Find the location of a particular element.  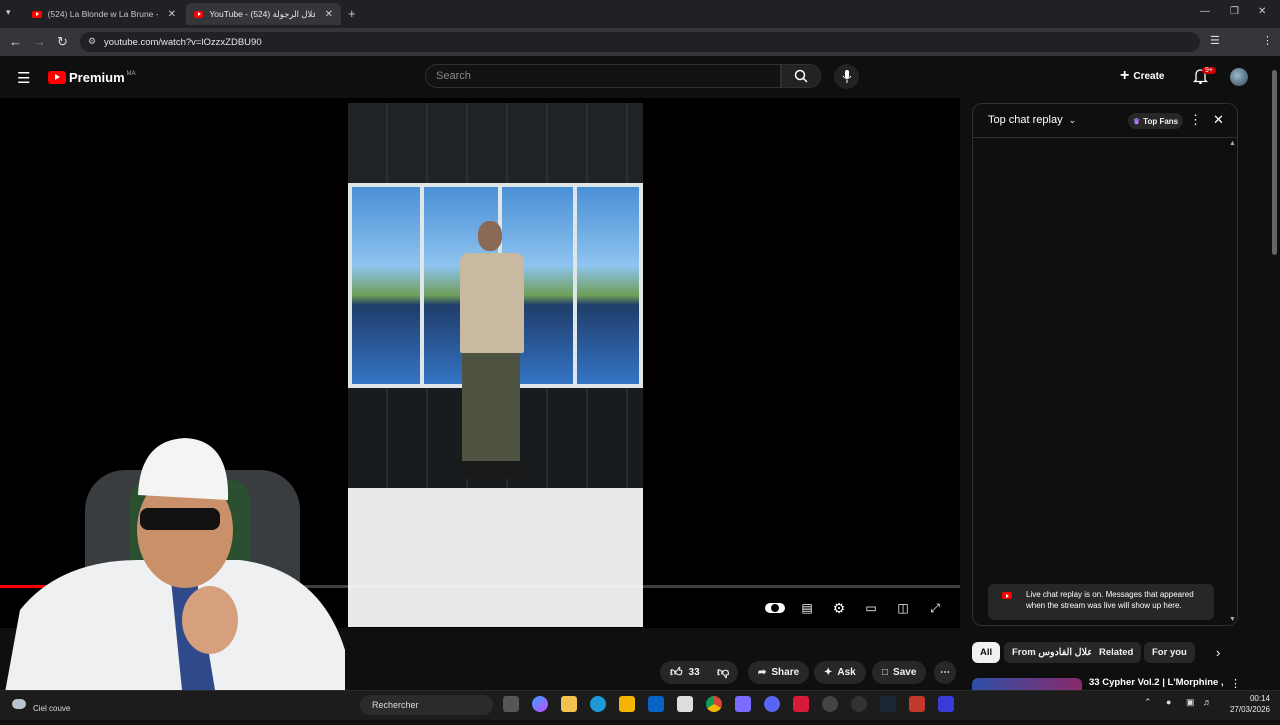

edge-icon is located at coordinates (598, 704).